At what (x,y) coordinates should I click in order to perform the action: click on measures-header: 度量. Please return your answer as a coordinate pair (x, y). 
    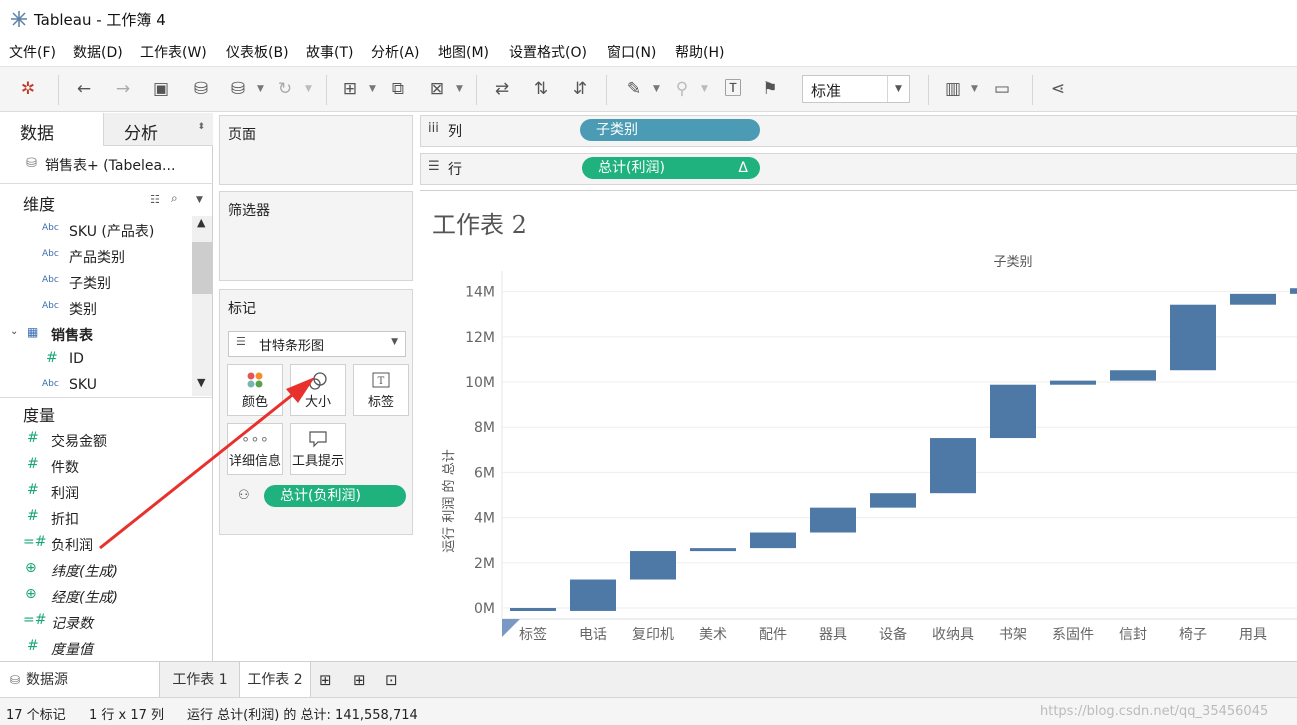
    Looking at the image, I should click on (39, 415).